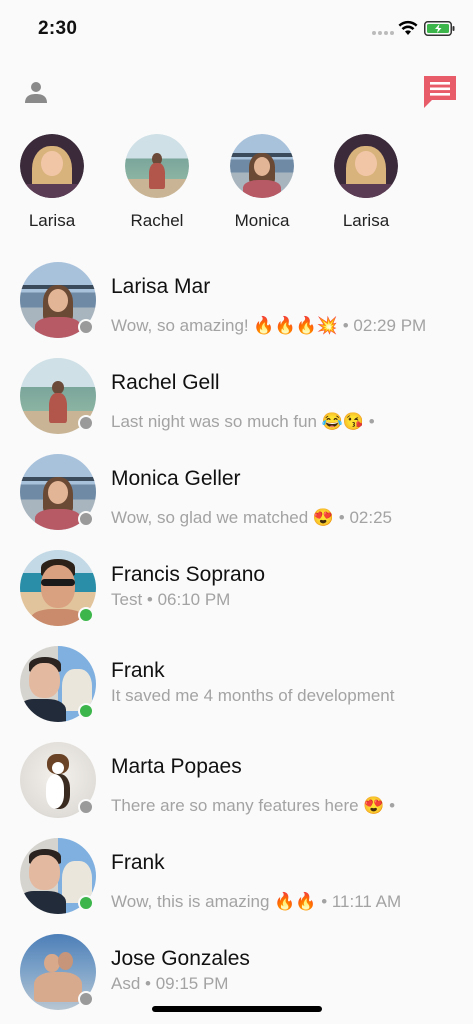 The height and width of the screenshot is (1024, 473). I want to click on stories-row: Larisa Rachel Monica Larisa, so click(236, 184).